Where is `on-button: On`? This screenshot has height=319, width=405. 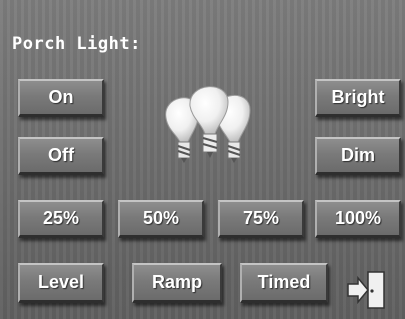
on-button: On is located at coordinates (61, 98).